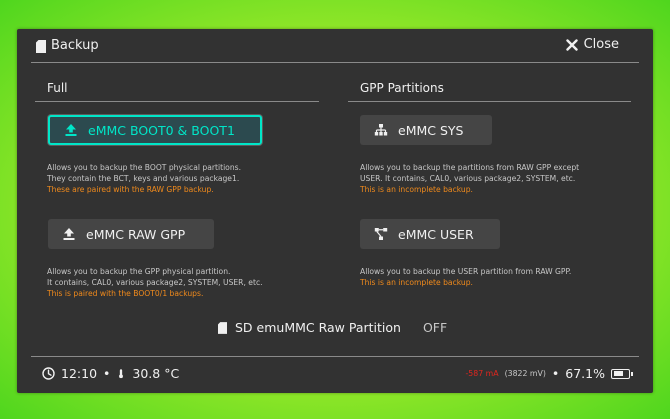  I want to click on emmc-sys-button: eMMC SYS, so click(426, 130).